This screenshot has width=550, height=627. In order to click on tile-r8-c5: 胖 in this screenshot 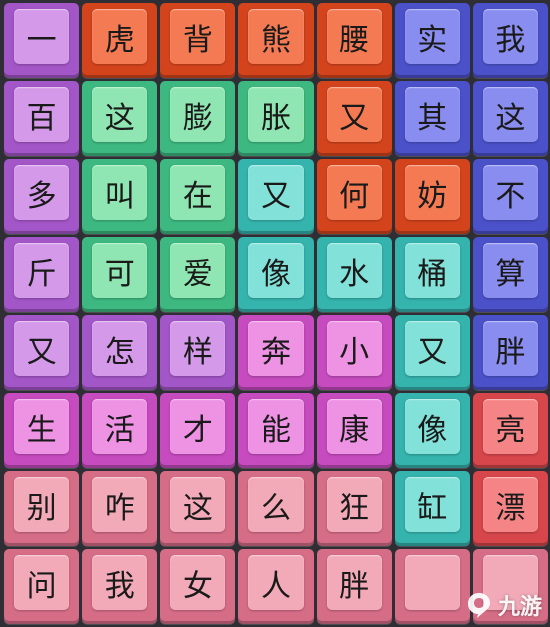, I will do `click(354, 586)`.